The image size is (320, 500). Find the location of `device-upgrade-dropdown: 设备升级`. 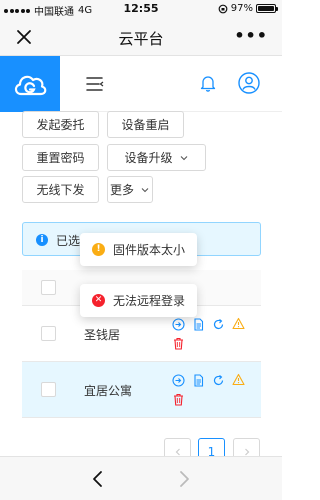

device-upgrade-dropdown: 设备升级 is located at coordinates (156, 157).